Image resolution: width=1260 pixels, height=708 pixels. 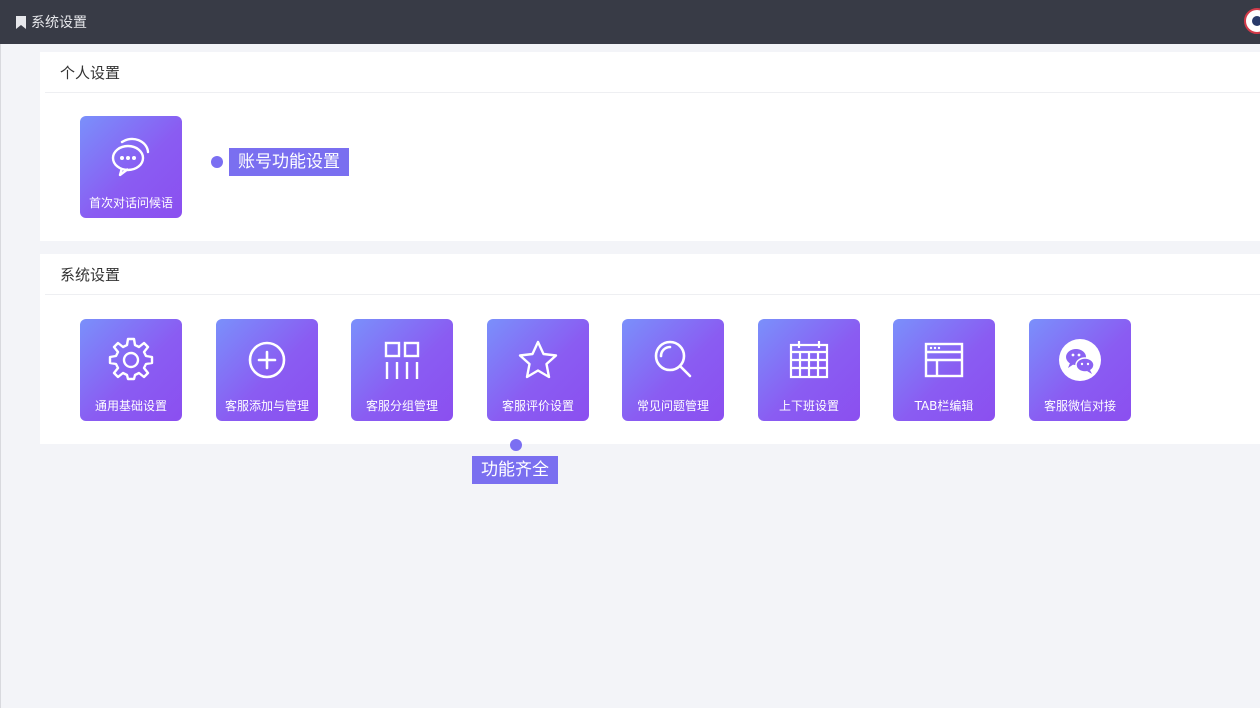 What do you see at coordinates (0, 376) in the screenshot?
I see `left-divider` at bounding box center [0, 376].